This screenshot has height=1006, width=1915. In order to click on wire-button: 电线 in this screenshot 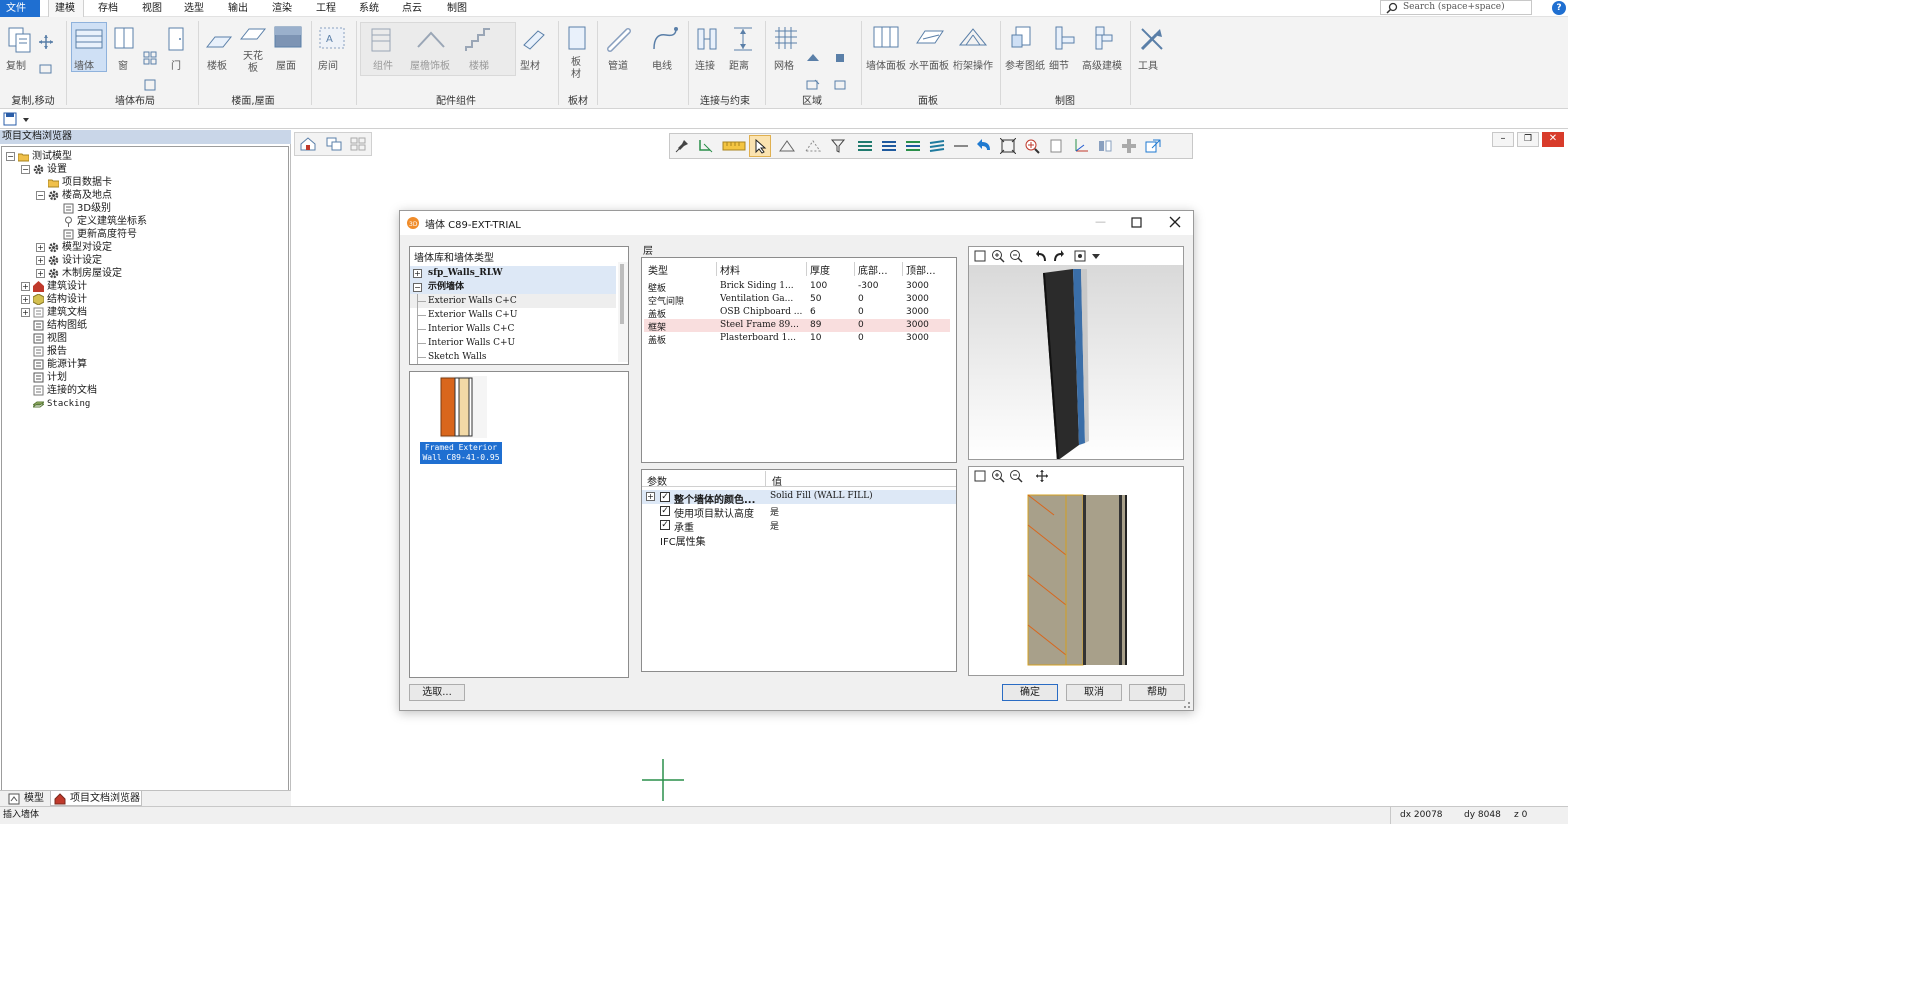, I will do `click(662, 64)`.